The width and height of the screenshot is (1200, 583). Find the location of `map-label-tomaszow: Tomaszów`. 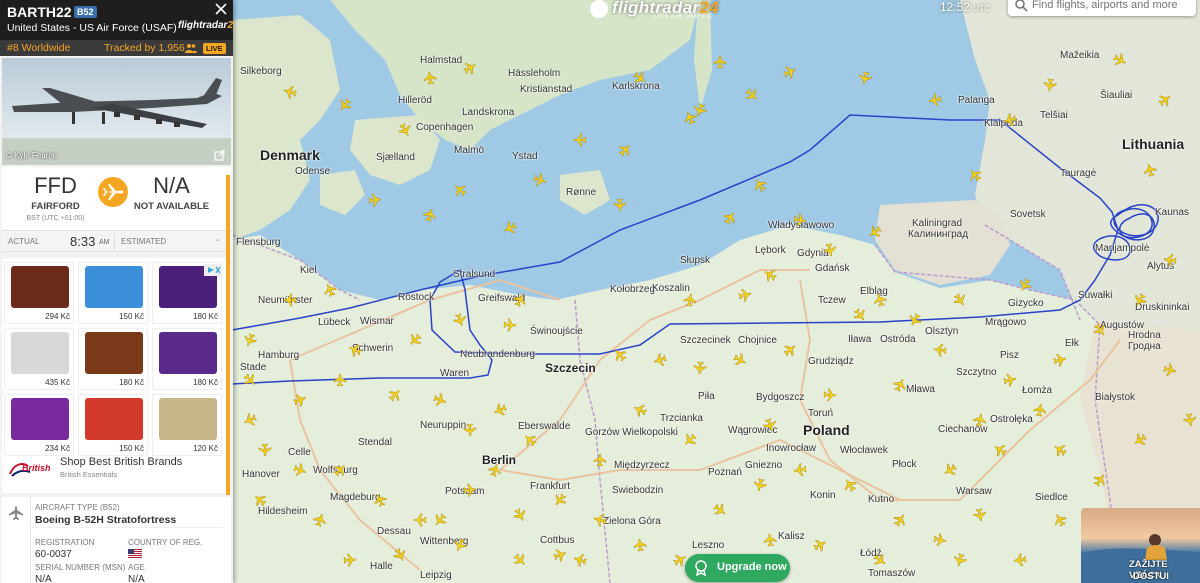

map-label-tomaszow: Tomaszów is located at coordinates (892, 573).